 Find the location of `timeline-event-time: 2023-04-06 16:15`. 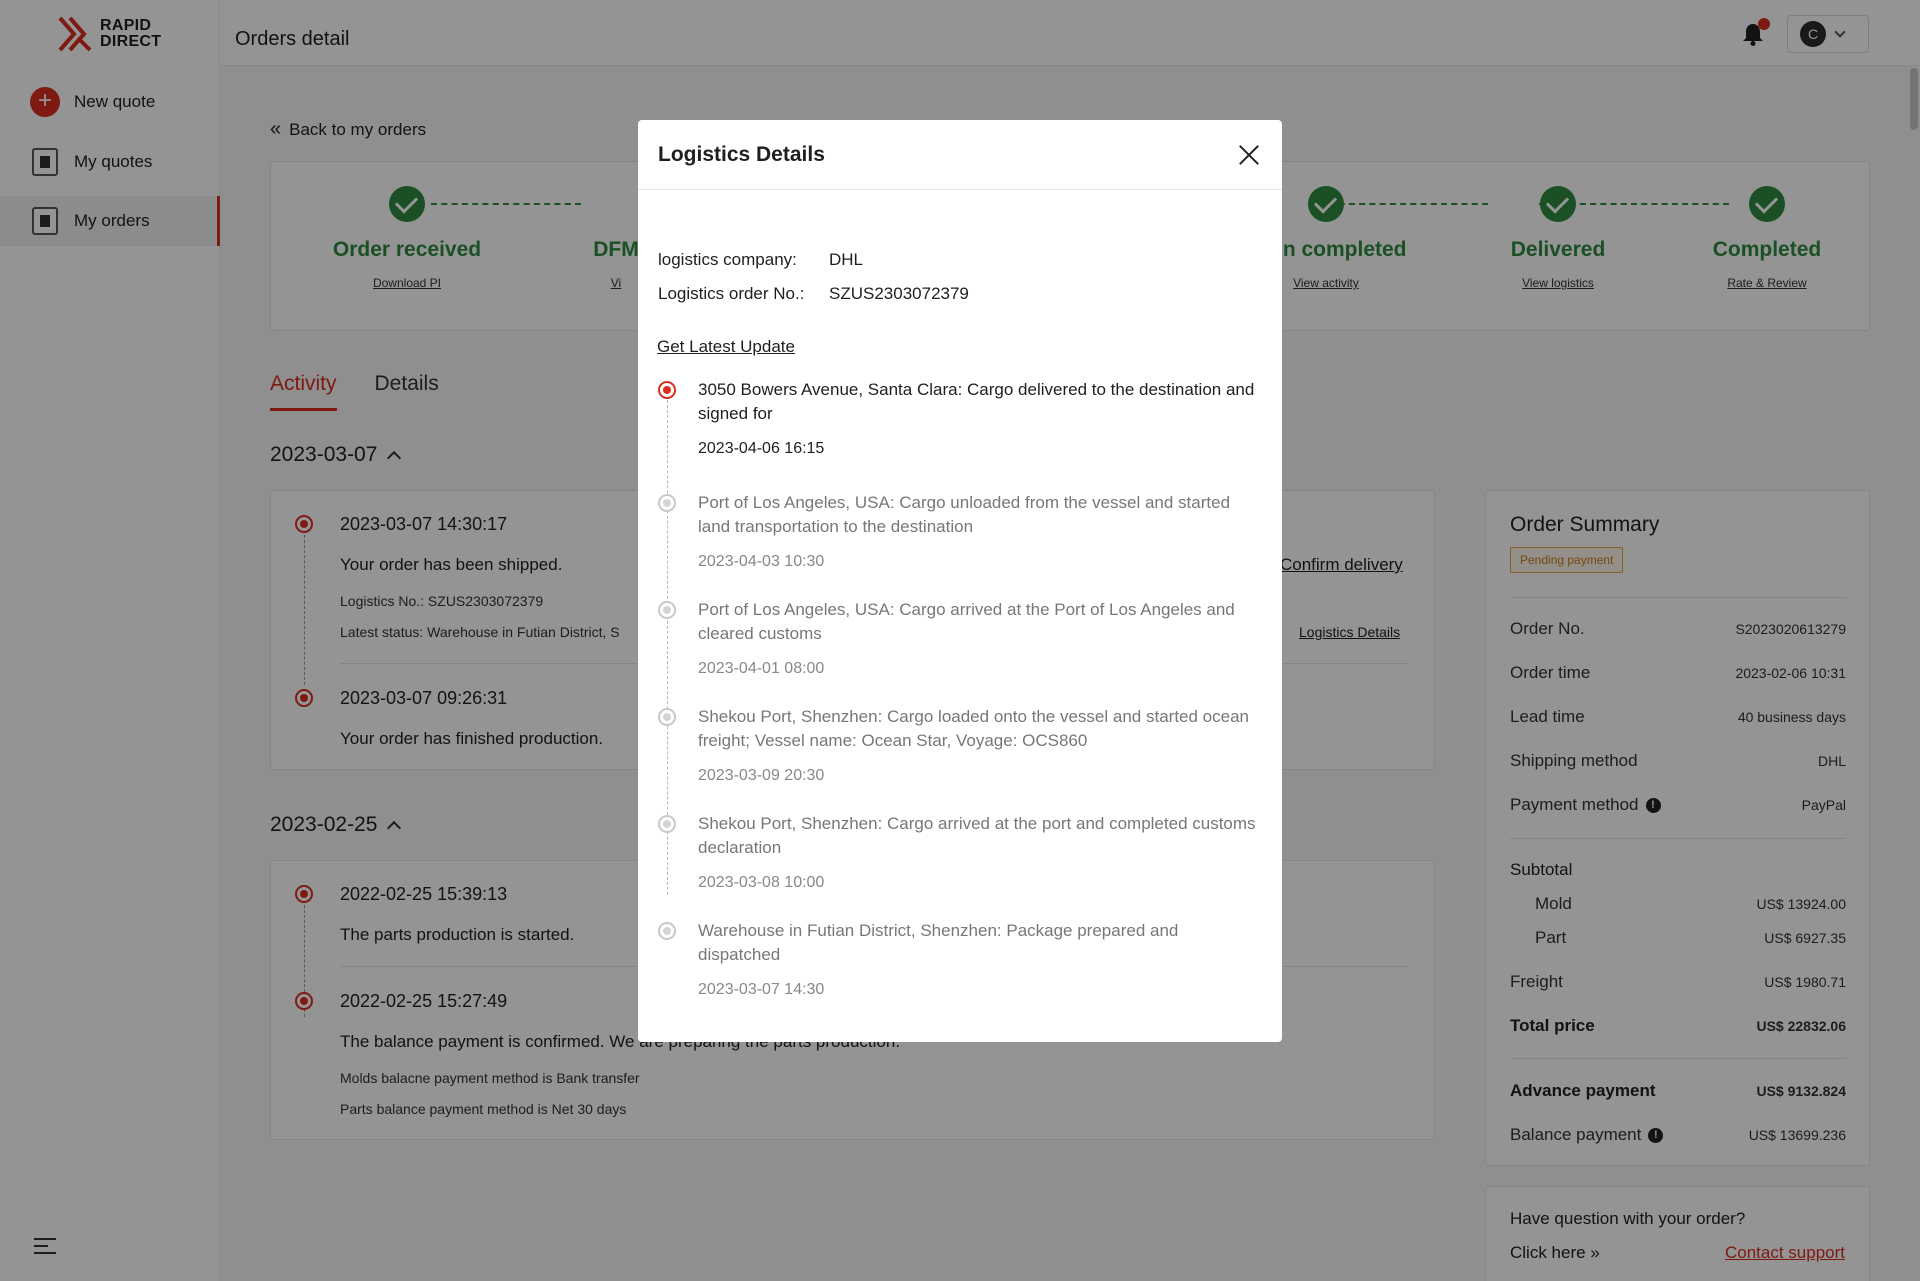

timeline-event-time: 2023-04-06 16:15 is located at coordinates (761, 448).